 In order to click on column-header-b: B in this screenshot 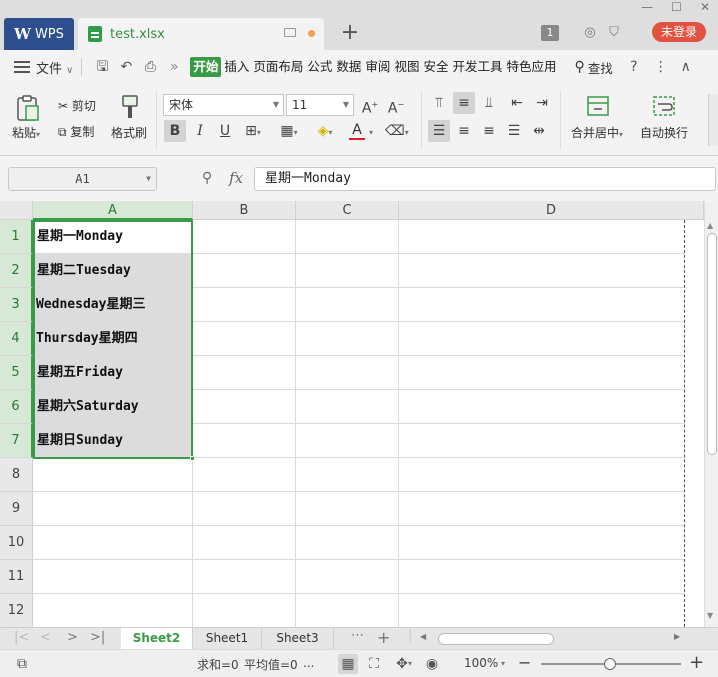, I will do `click(244, 210)`.